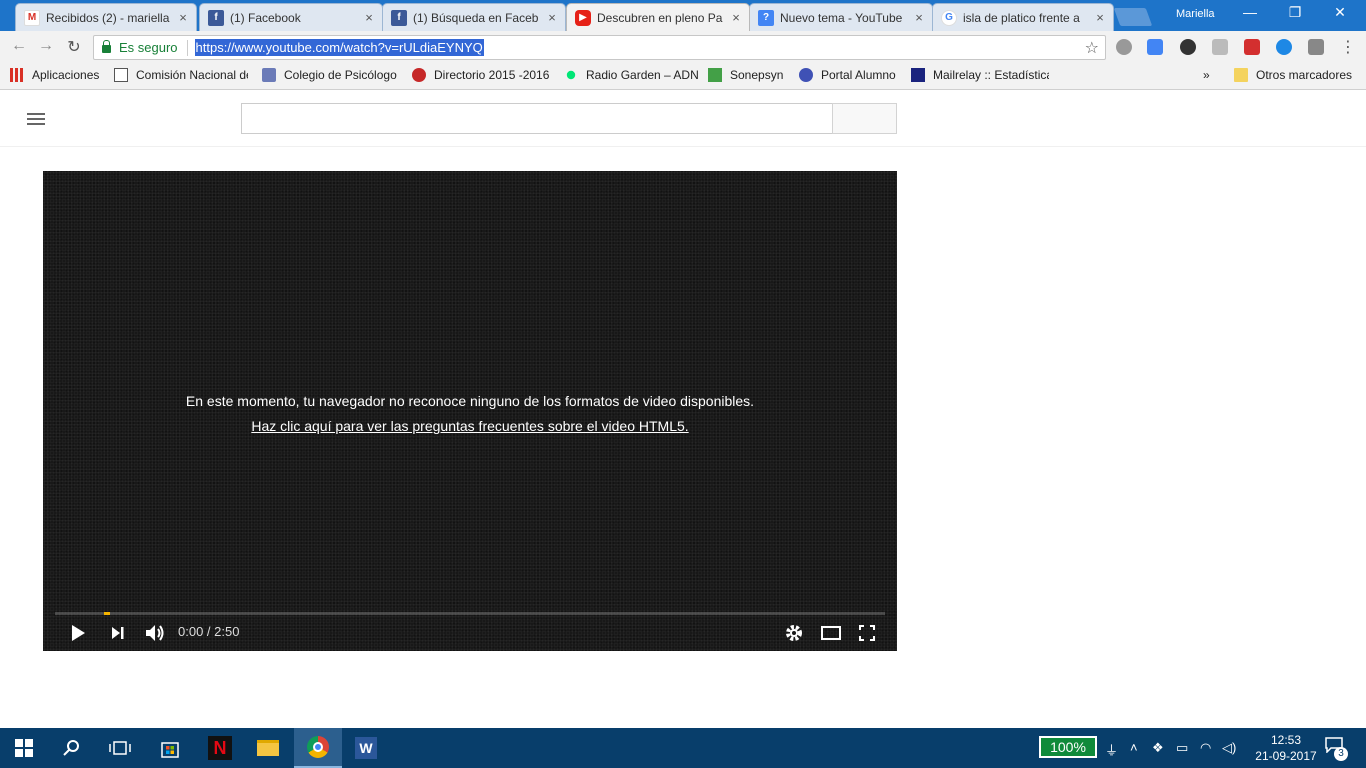  Describe the element at coordinates (537, 118) in the screenshot. I see `search-input` at that location.